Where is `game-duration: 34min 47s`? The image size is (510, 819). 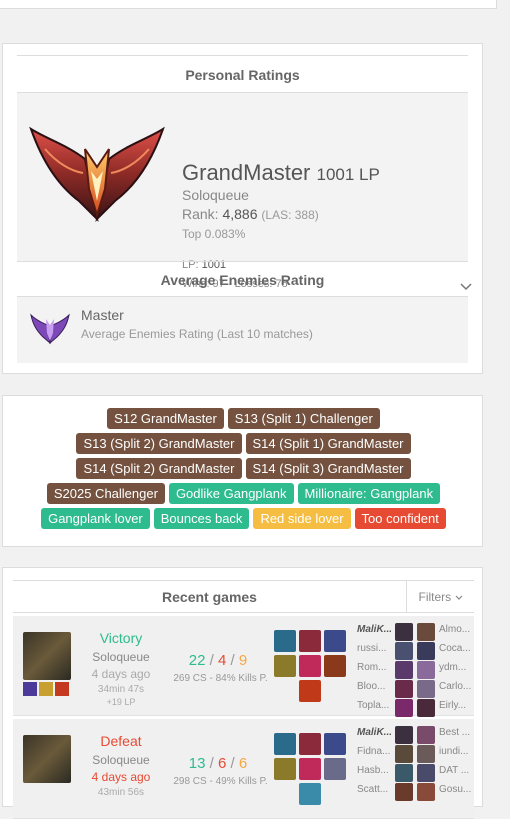 game-duration: 34min 47s is located at coordinates (121, 689).